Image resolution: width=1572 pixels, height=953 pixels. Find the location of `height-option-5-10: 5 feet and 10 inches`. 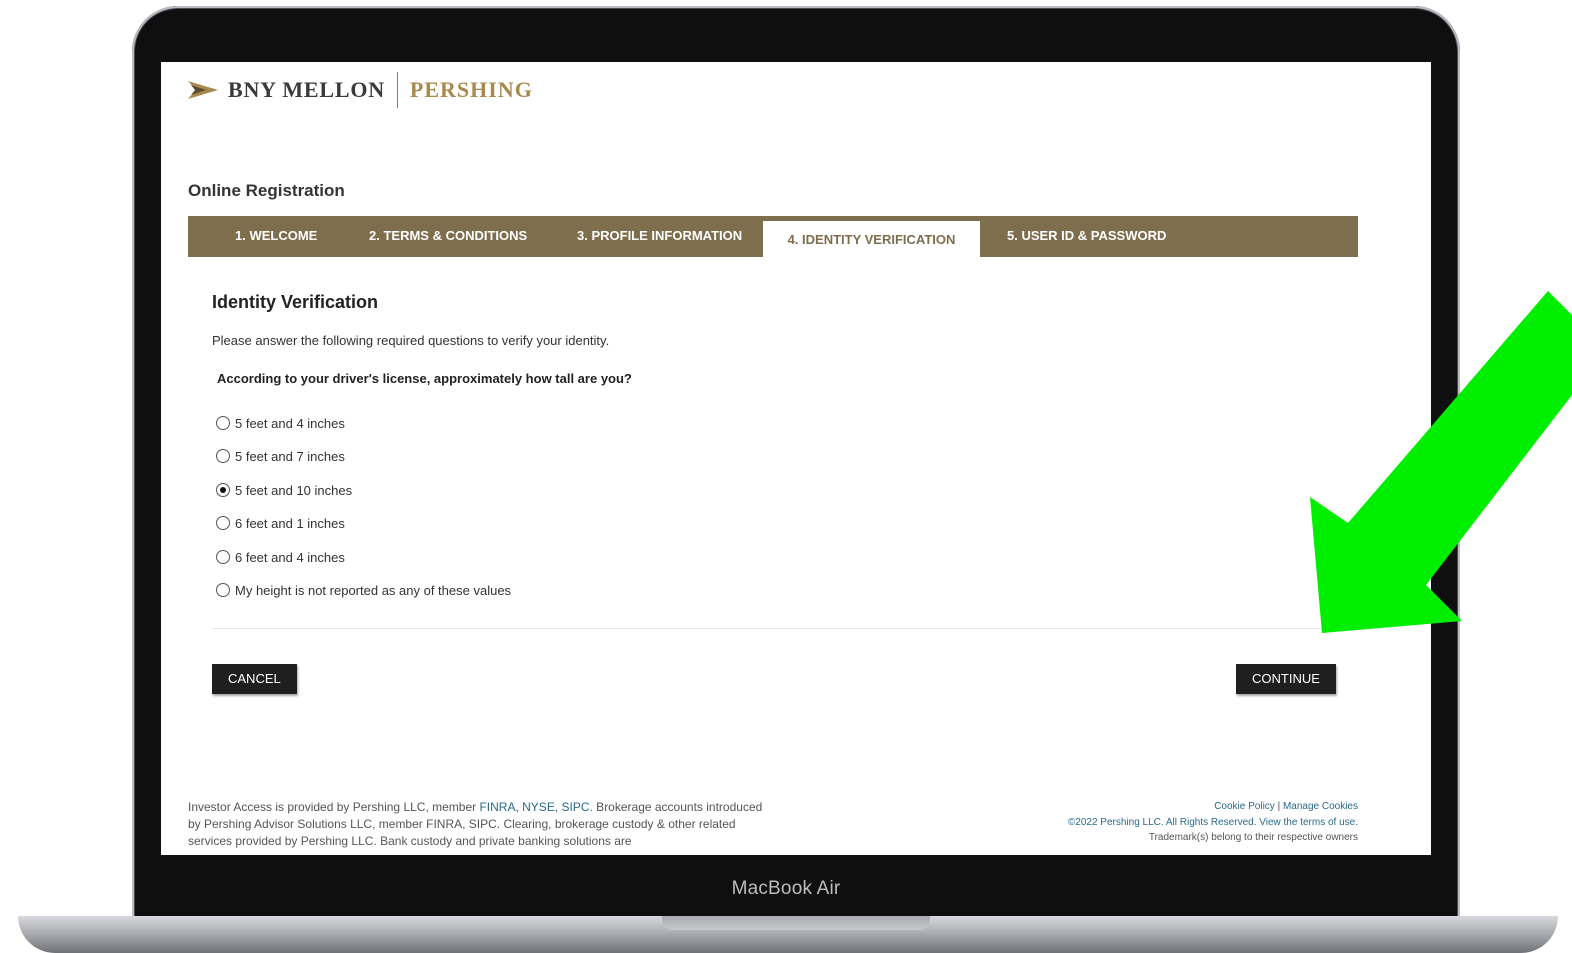

height-option-5-10: 5 feet and 10 inches is located at coordinates (284, 490).